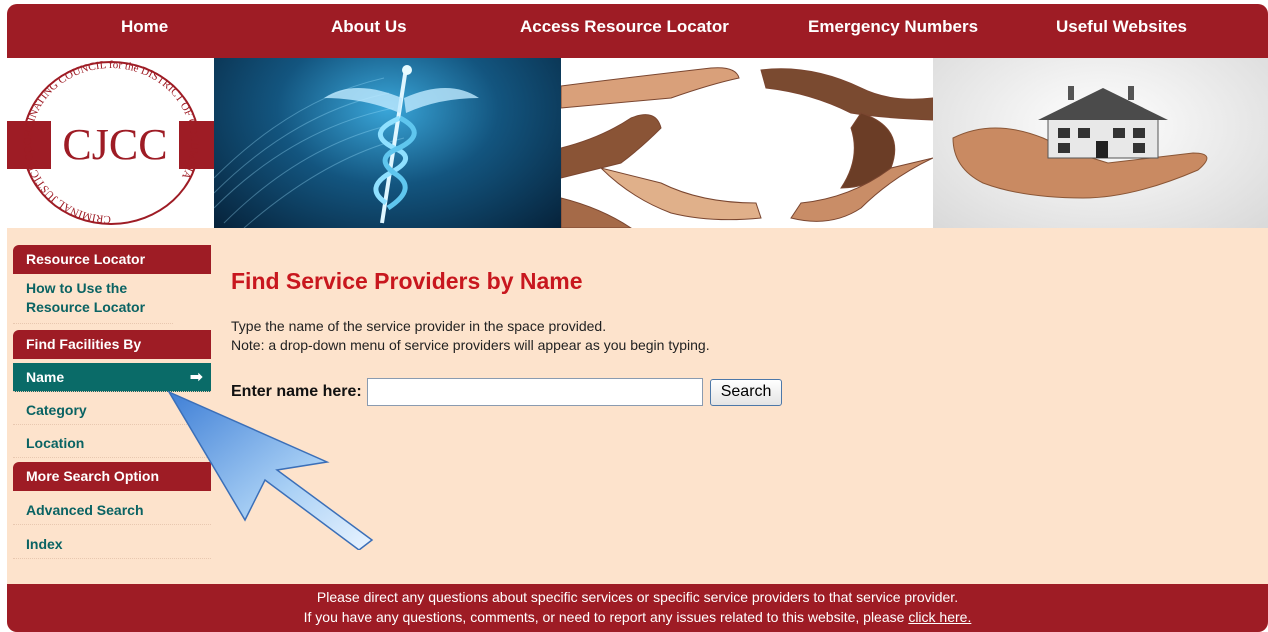 This screenshot has width=1268, height=632. Describe the element at coordinates (144, 27) in the screenshot. I see `nav-home: Home` at that location.